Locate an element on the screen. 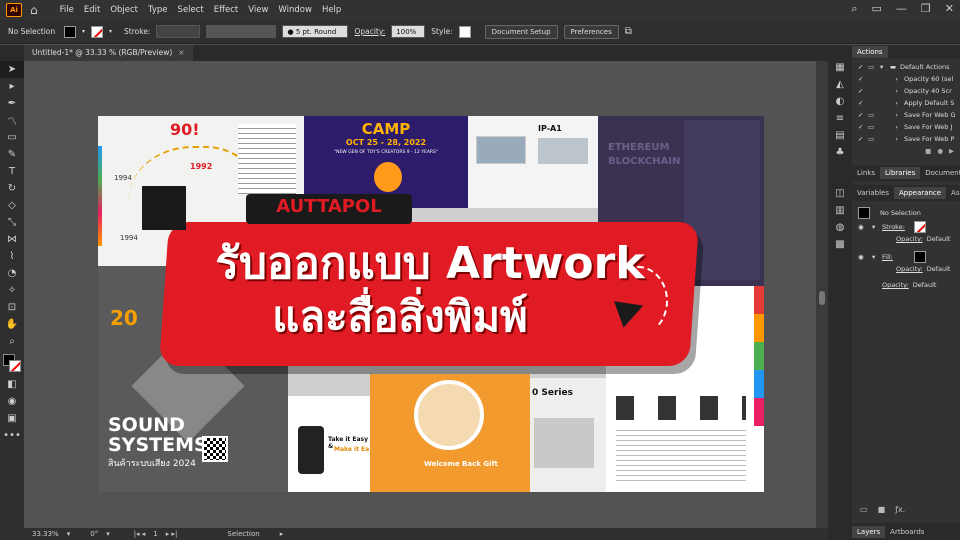  menu-window: Window is located at coordinates (295, 10).